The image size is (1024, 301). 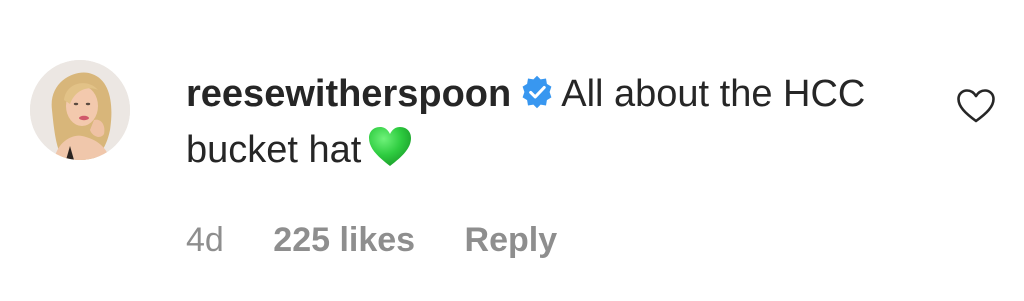 I want to click on green-heart-emoji, so click(x=390, y=147).